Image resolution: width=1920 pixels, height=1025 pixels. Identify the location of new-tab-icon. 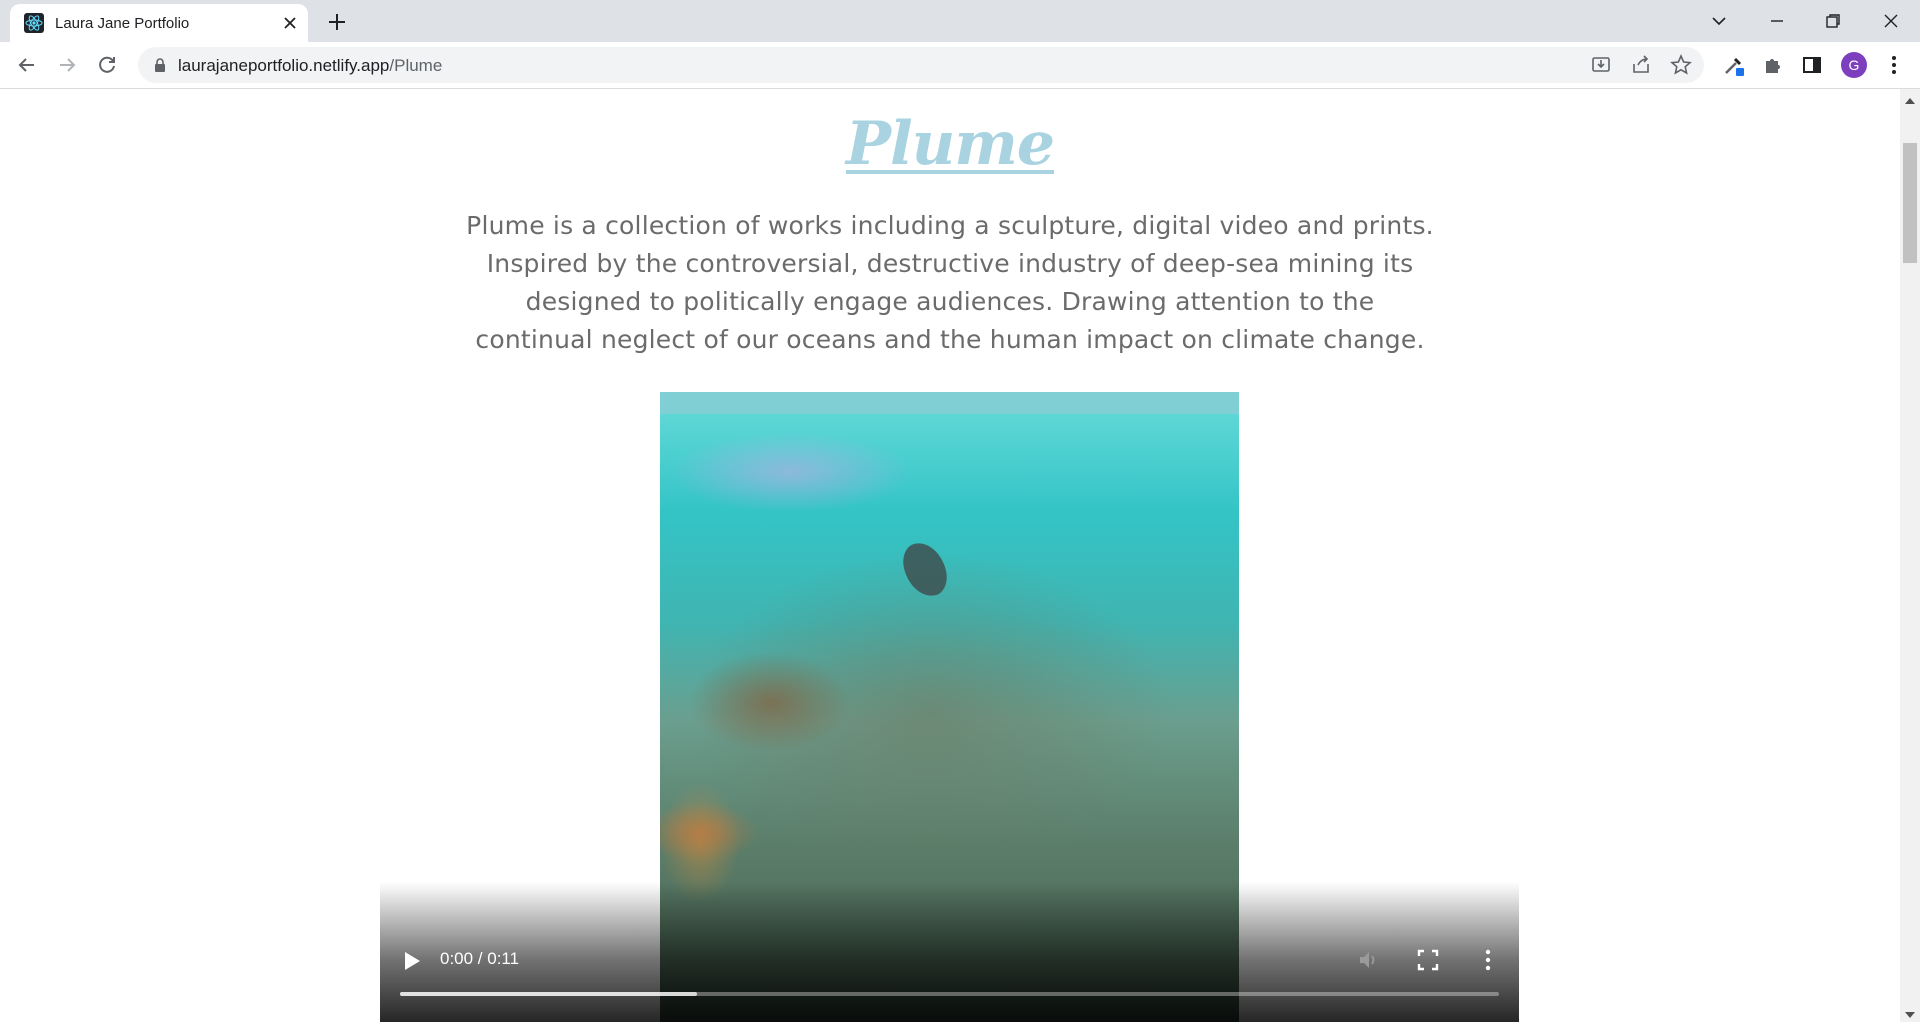
(337, 22).